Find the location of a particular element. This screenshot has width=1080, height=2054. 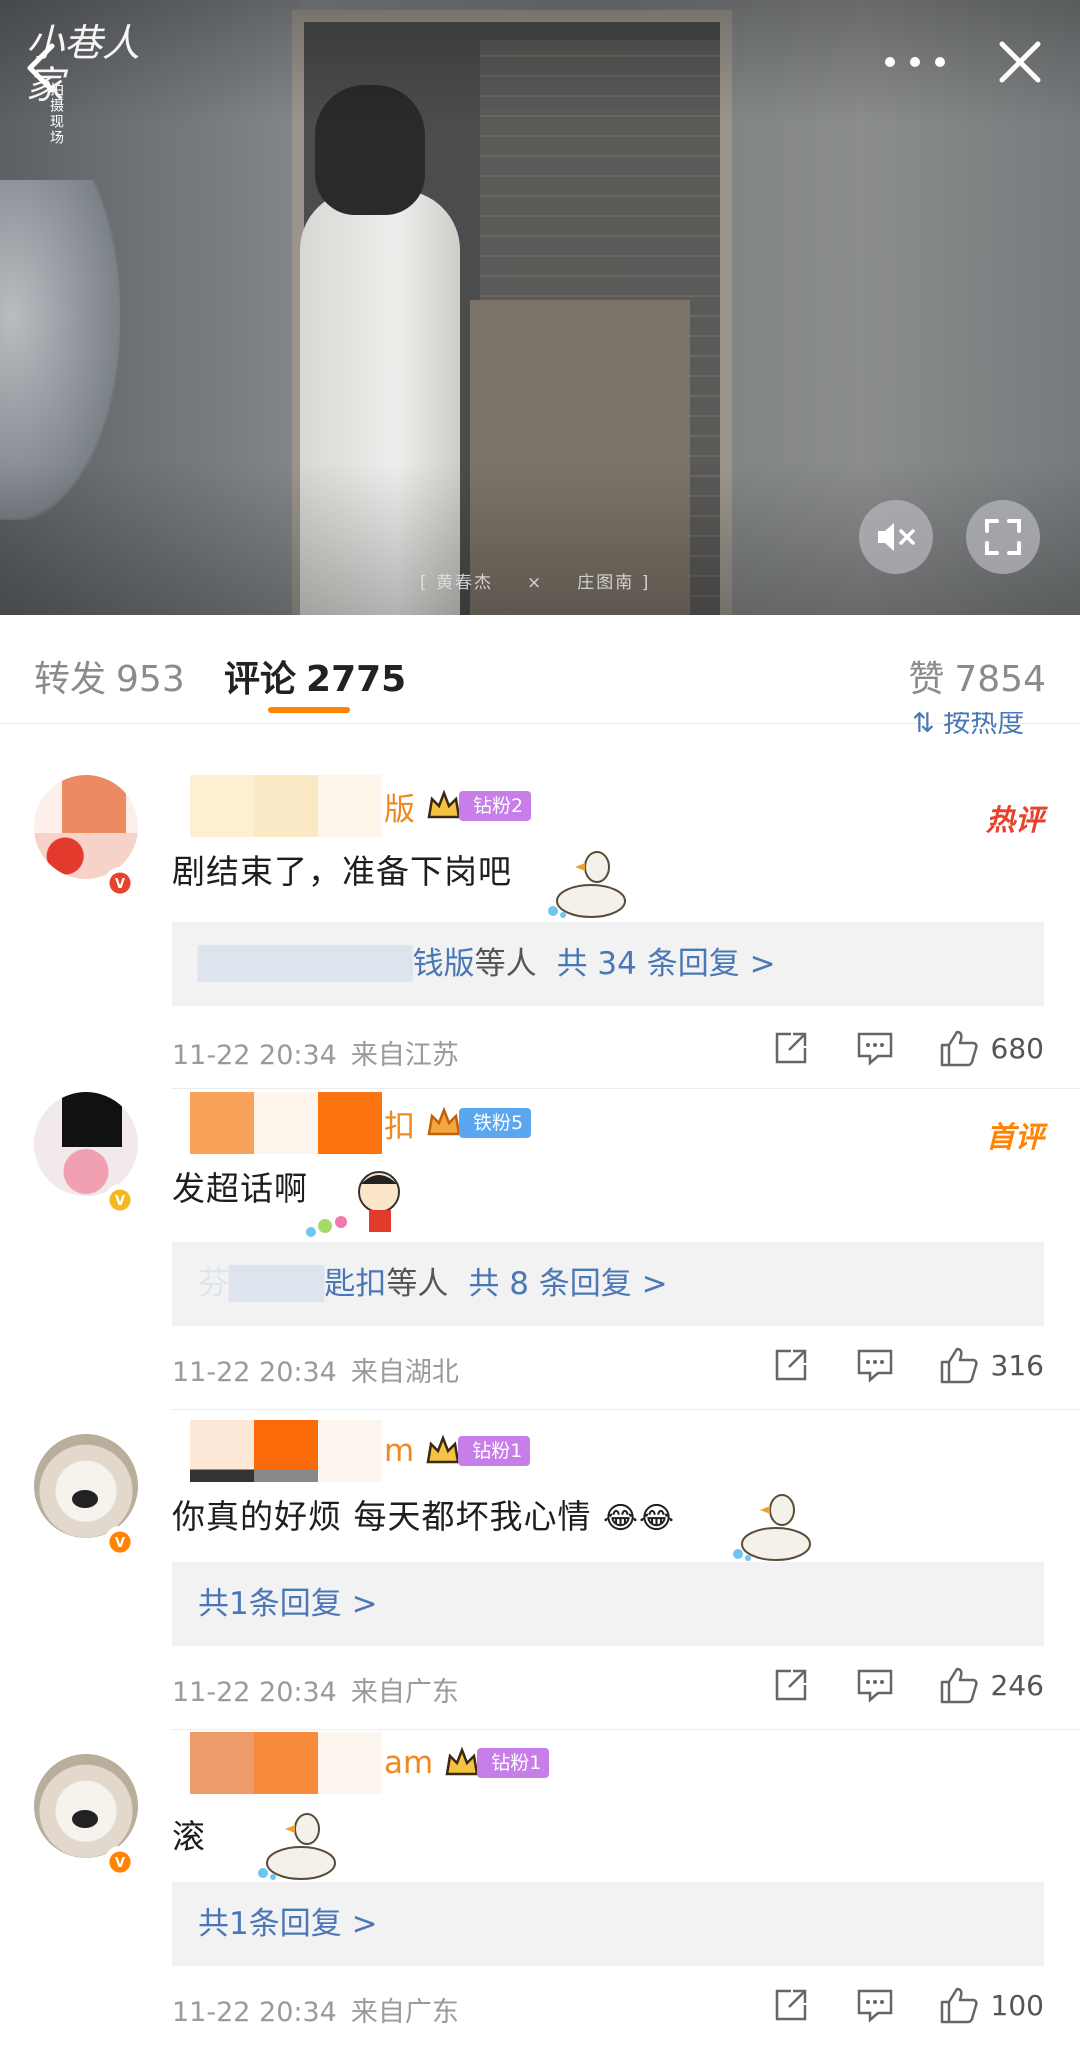

comment-actions: 100 is located at coordinates (907, 2005).